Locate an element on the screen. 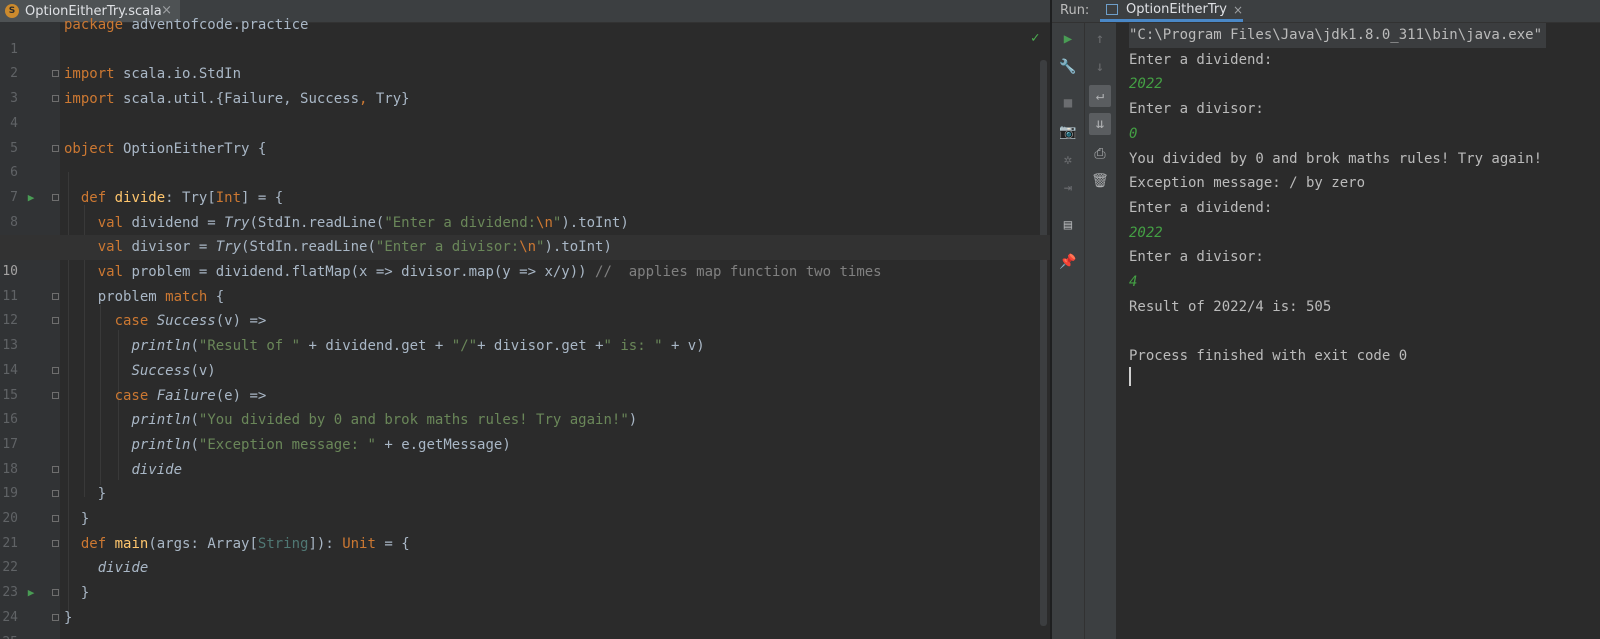  code-line-19: 19 divide is located at coordinates (535, 480).